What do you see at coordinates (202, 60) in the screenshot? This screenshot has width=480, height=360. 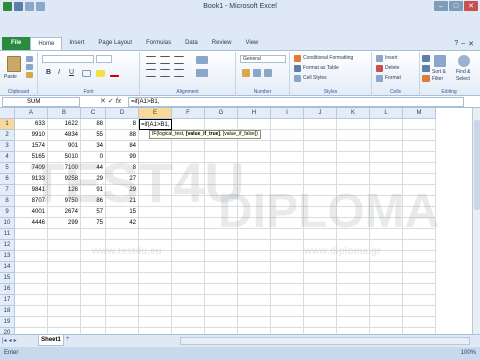 I see `wrap-text-icon` at bounding box center [202, 60].